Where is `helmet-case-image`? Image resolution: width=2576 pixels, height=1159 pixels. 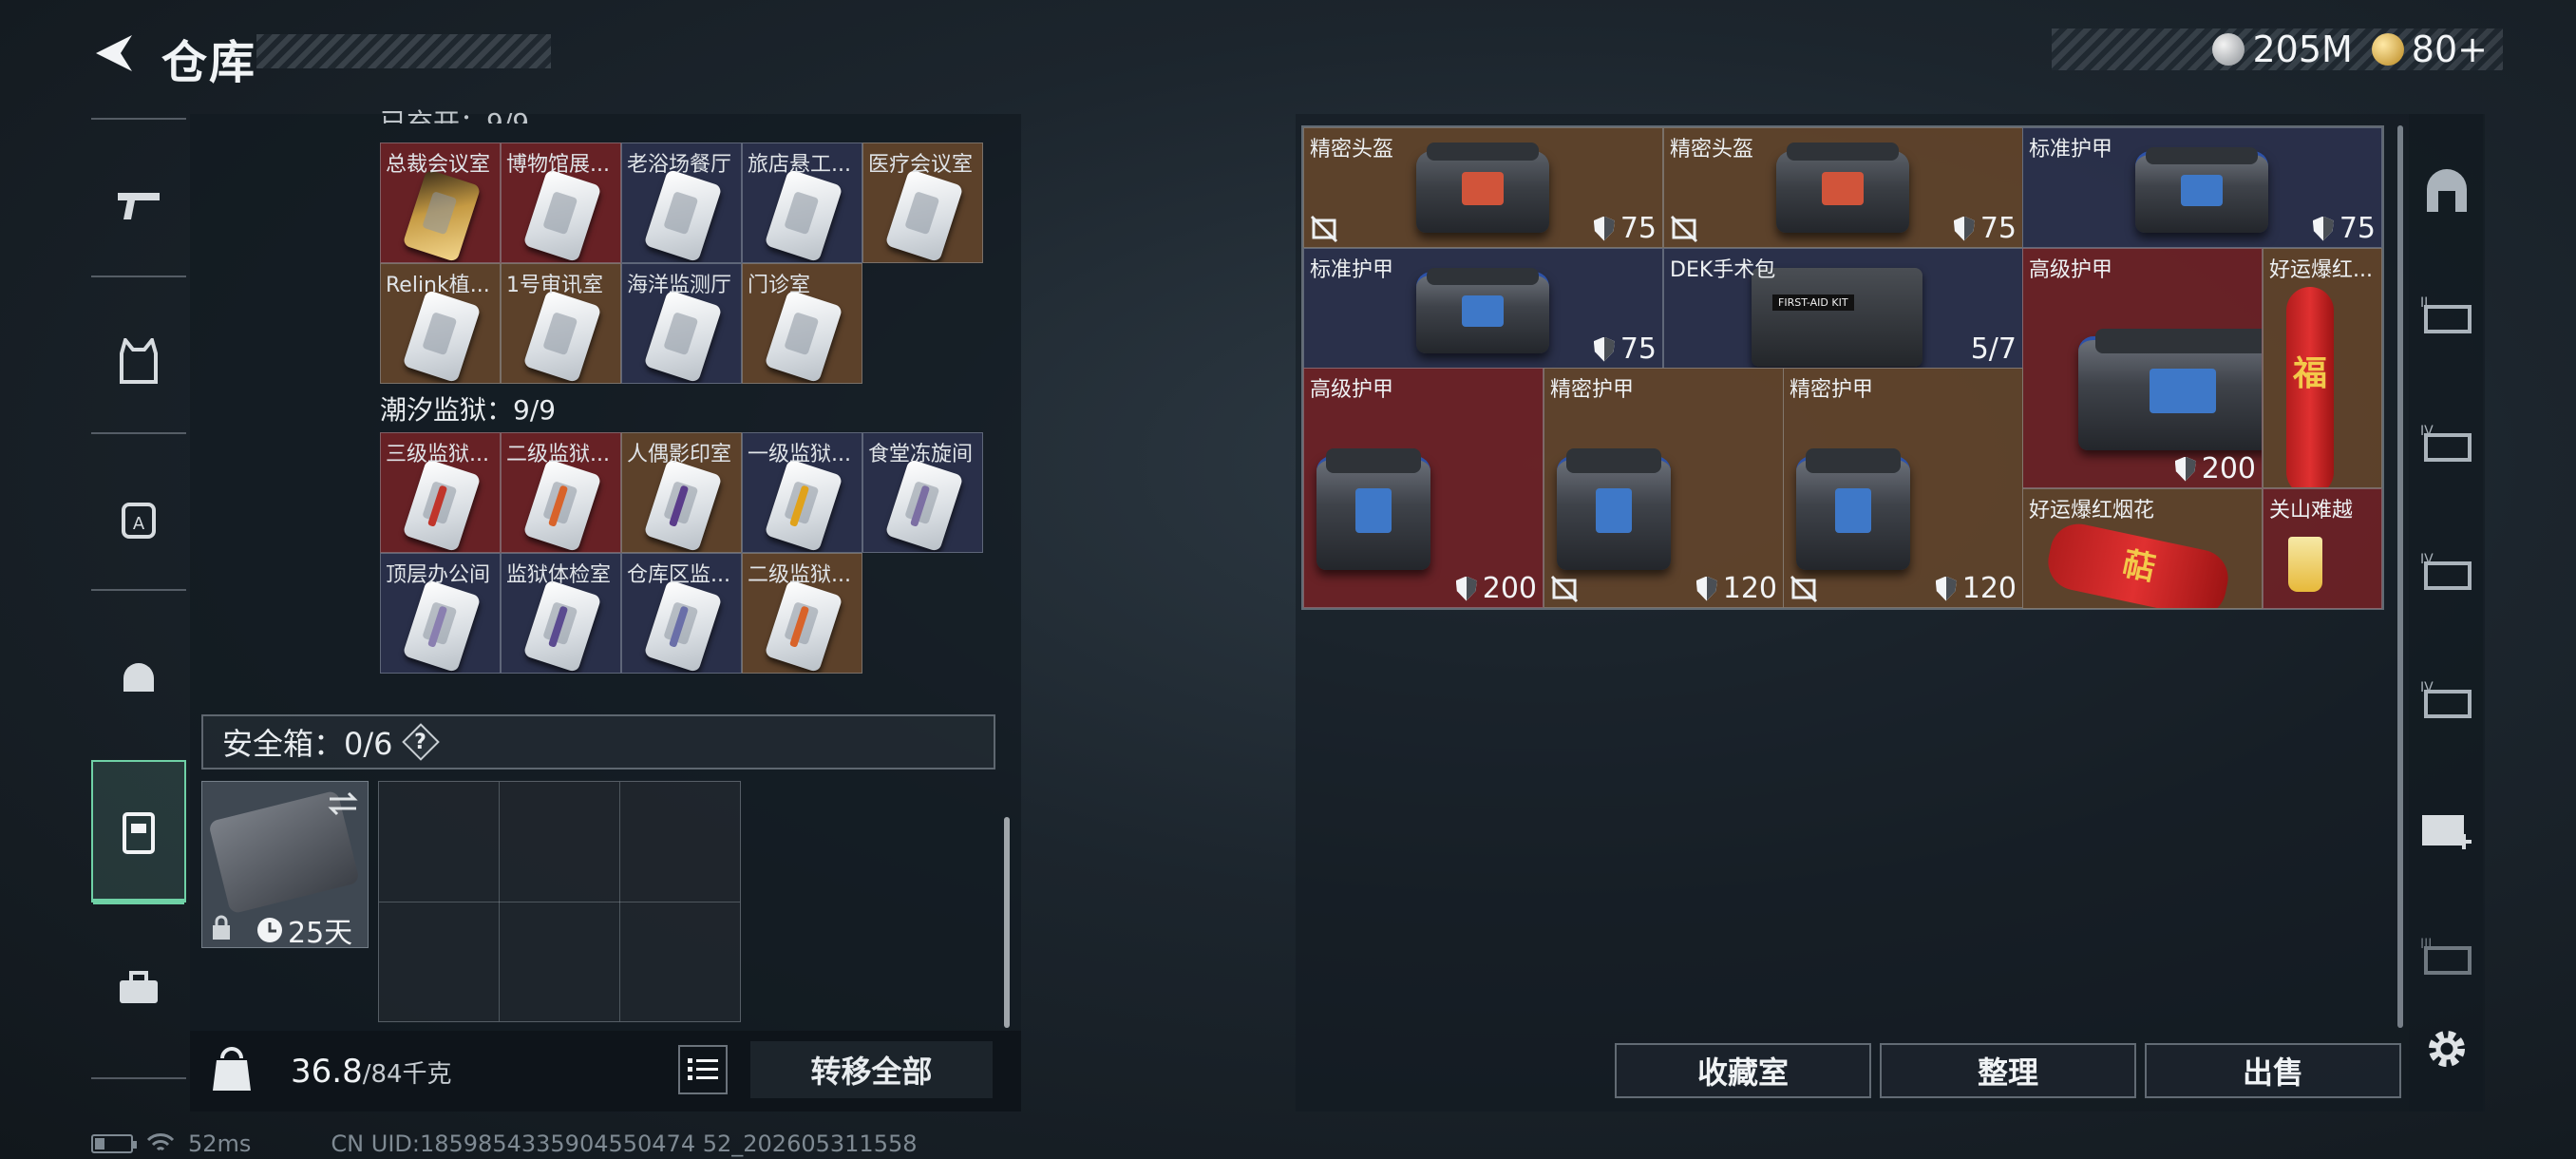
helmet-case-image is located at coordinates (1482, 187).